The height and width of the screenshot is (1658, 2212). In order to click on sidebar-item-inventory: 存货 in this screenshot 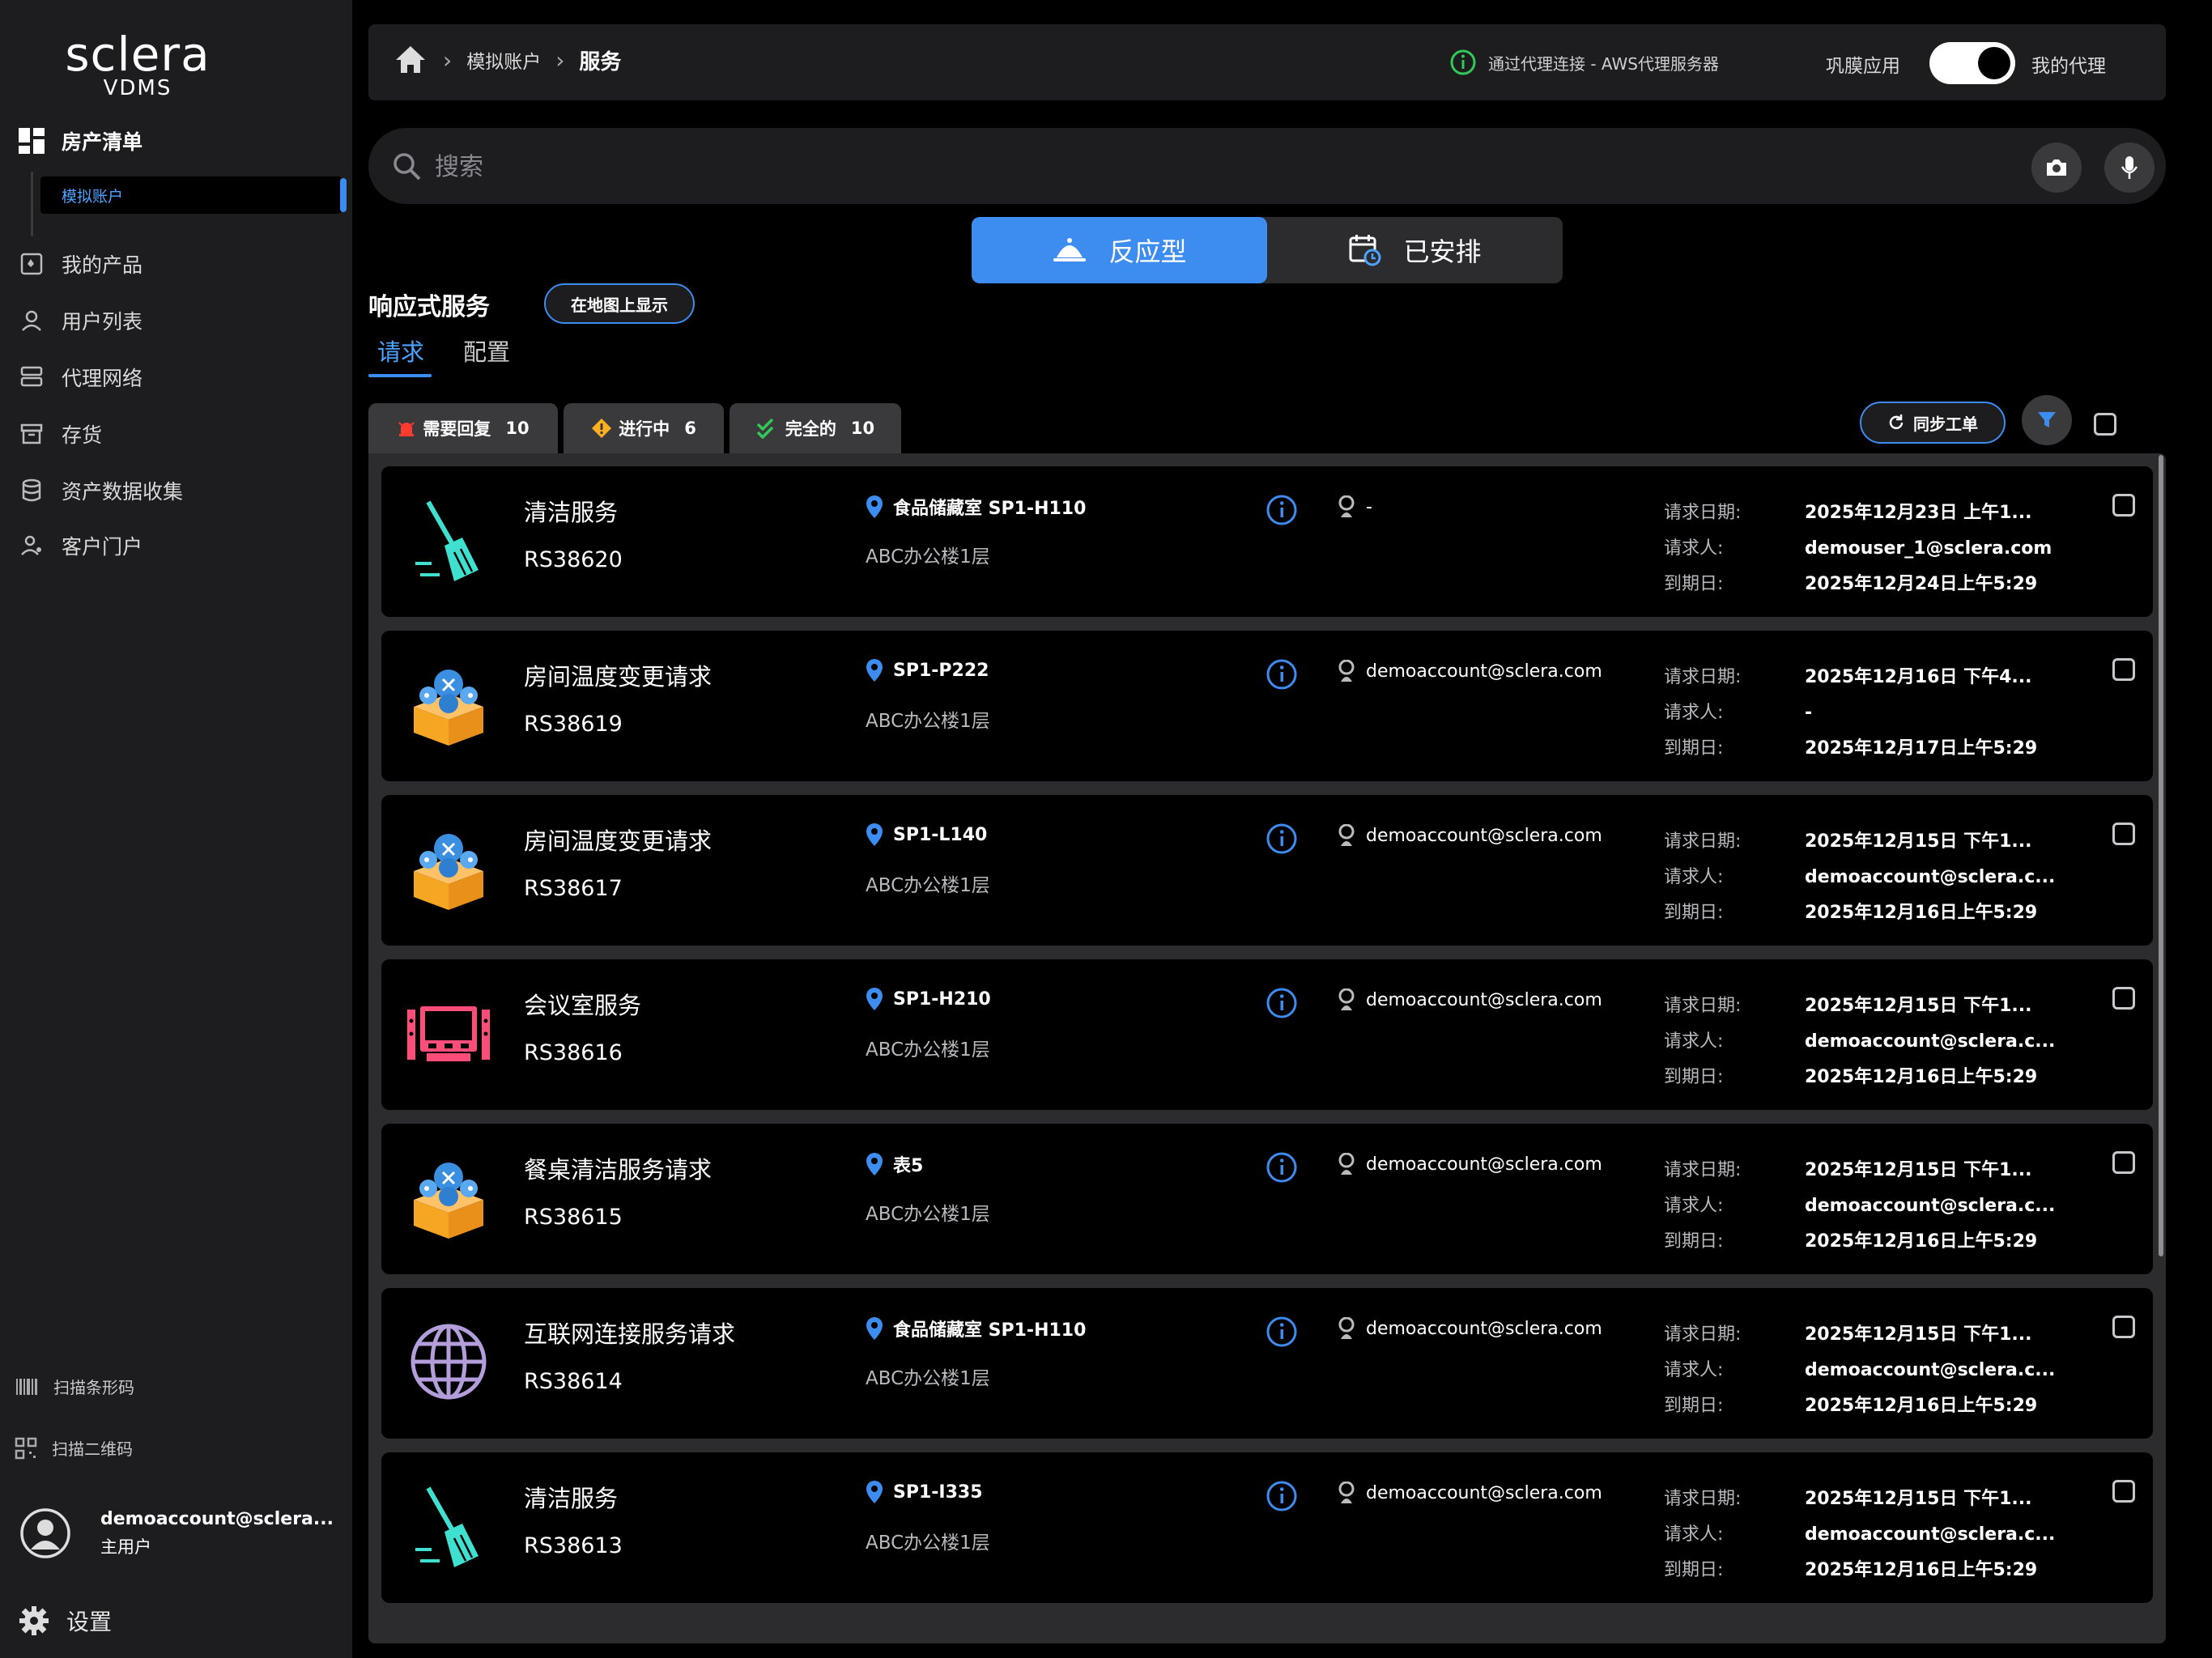, I will do `click(61, 434)`.